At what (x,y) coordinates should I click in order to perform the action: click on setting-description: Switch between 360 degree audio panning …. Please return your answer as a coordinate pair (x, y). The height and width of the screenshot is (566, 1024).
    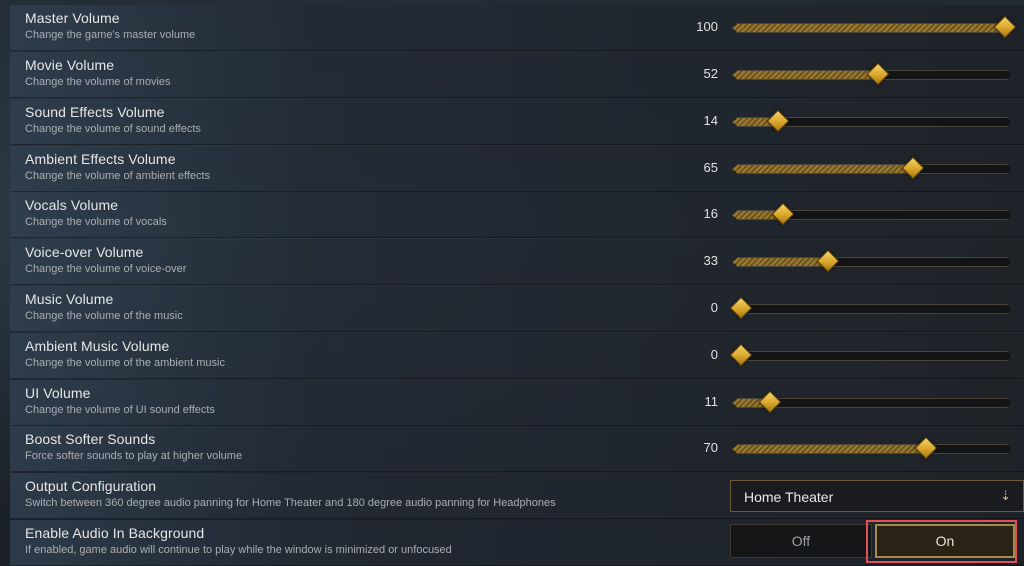
    Looking at the image, I should click on (290, 503).